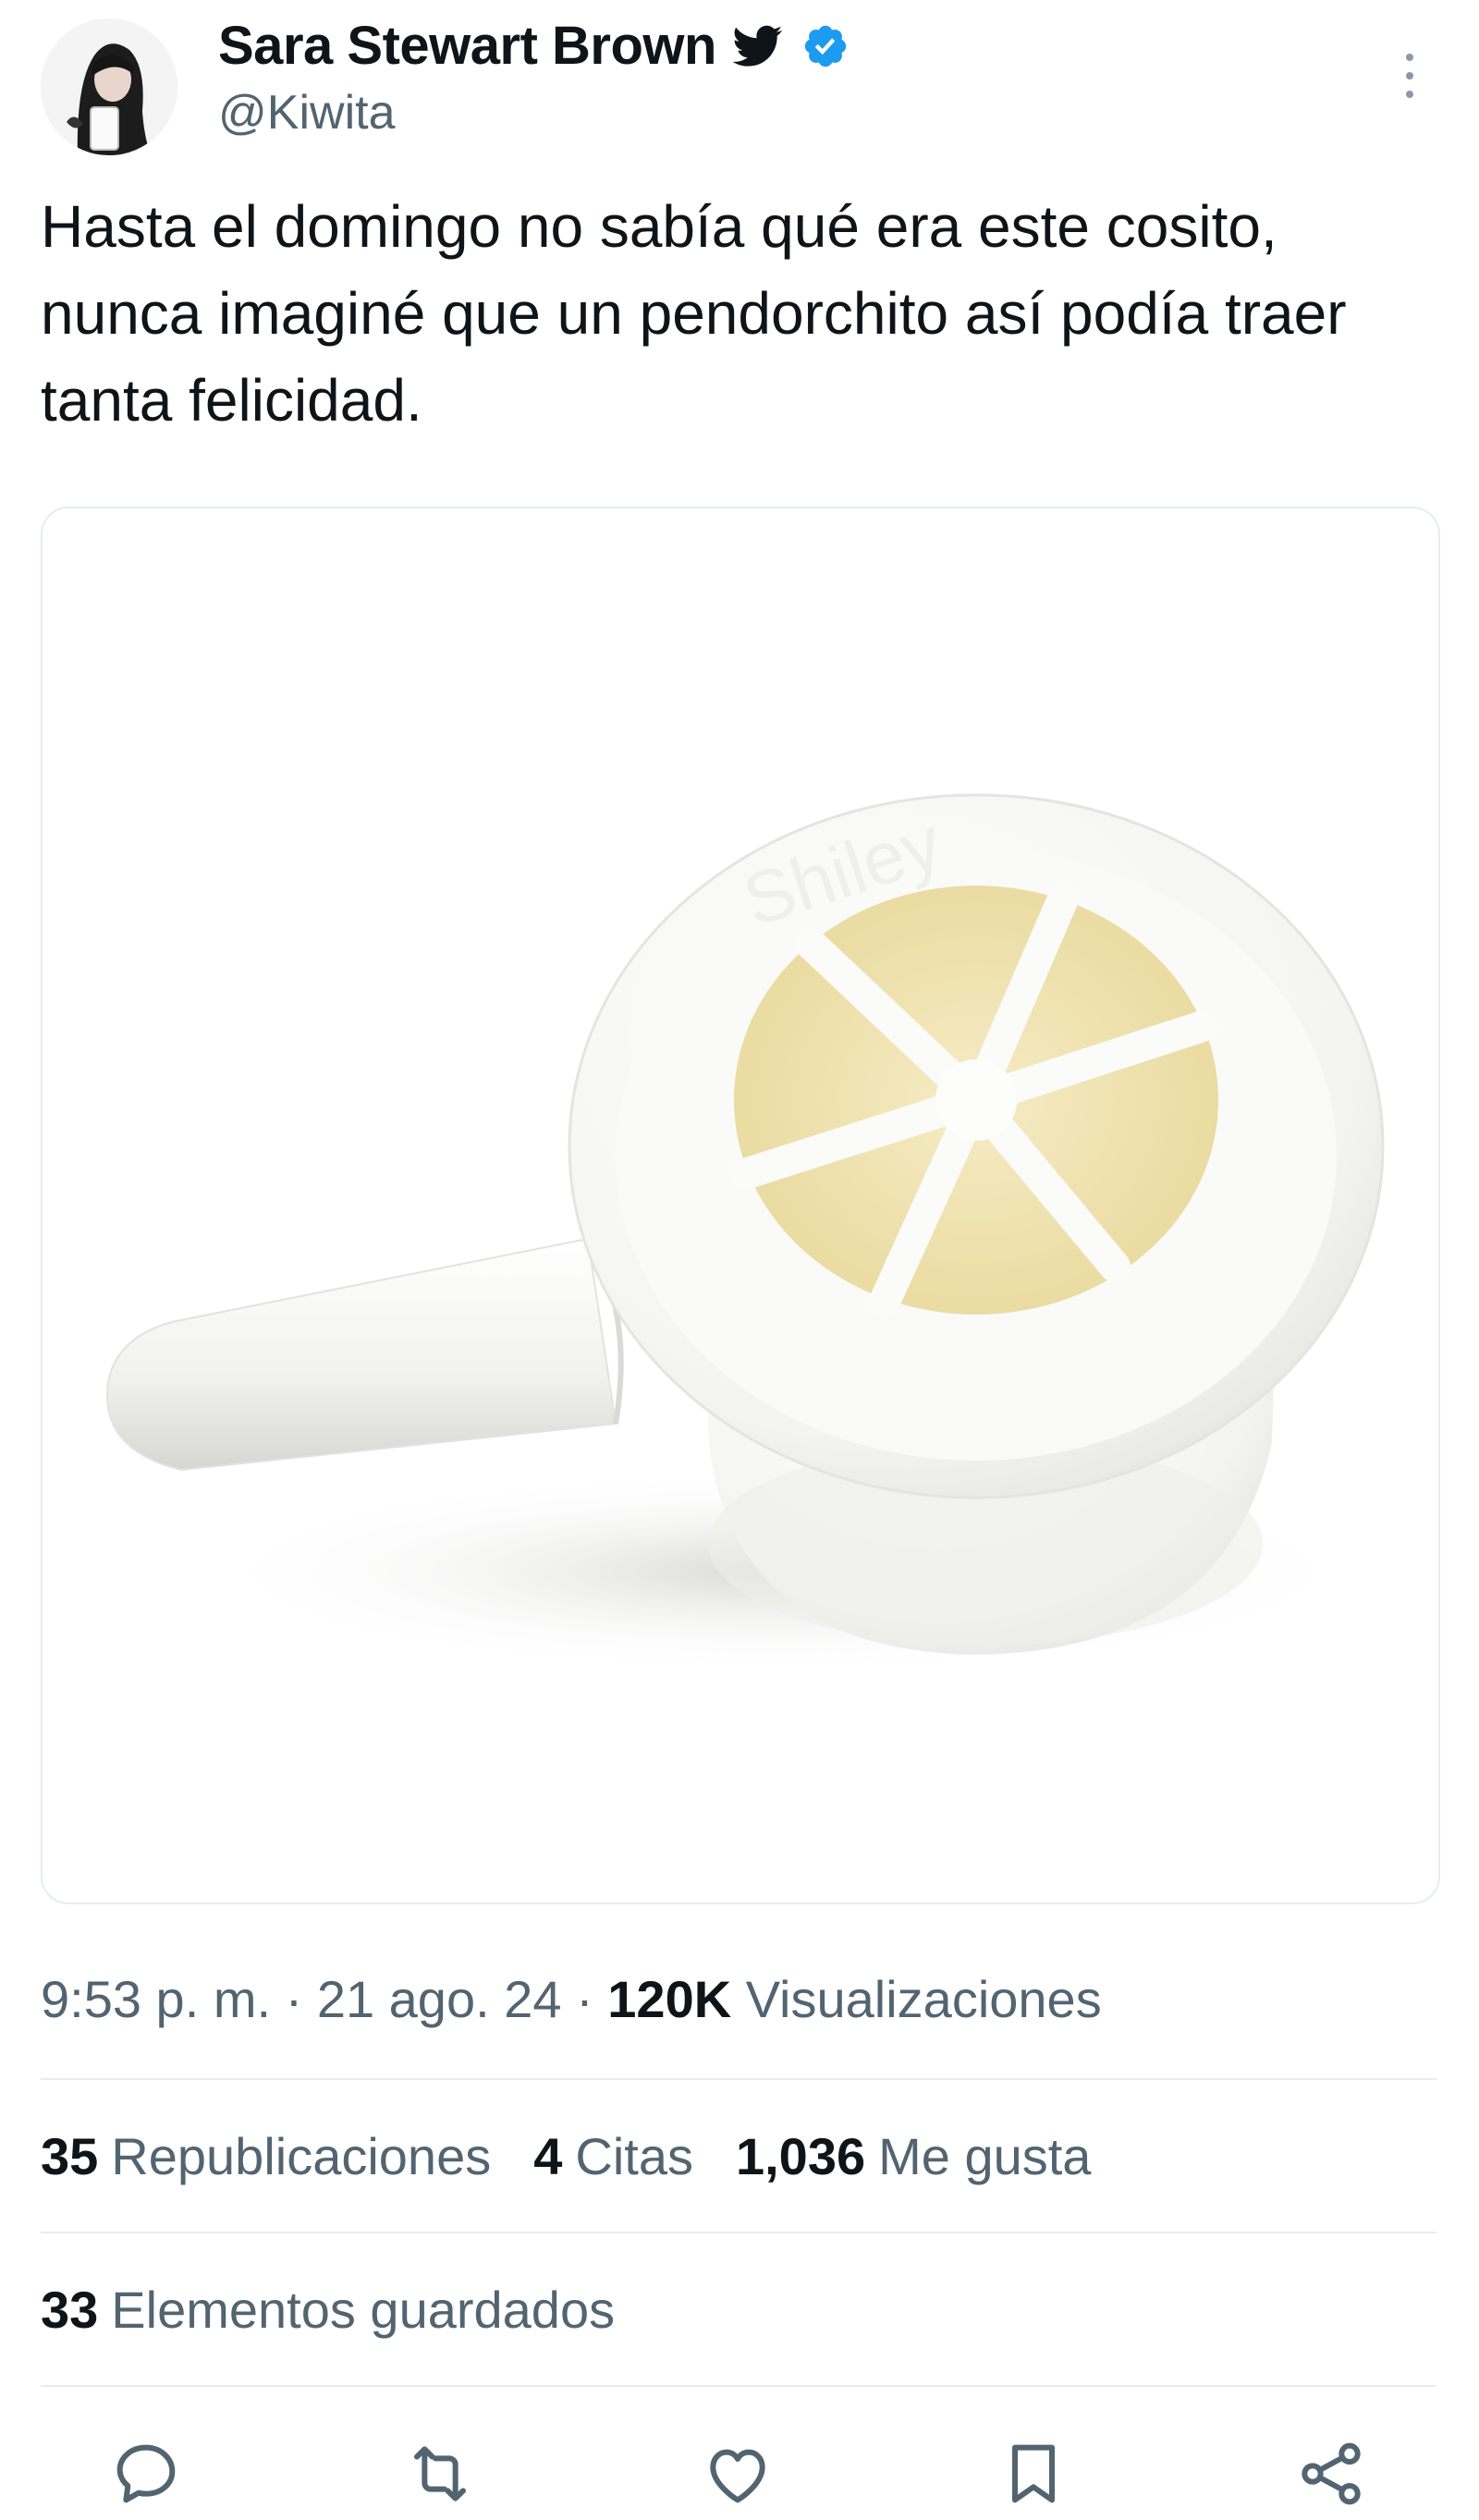 Image resolution: width=1479 pixels, height=2520 pixels. What do you see at coordinates (923, 1999) in the screenshot?
I see `views-label: Visualizaciones` at bounding box center [923, 1999].